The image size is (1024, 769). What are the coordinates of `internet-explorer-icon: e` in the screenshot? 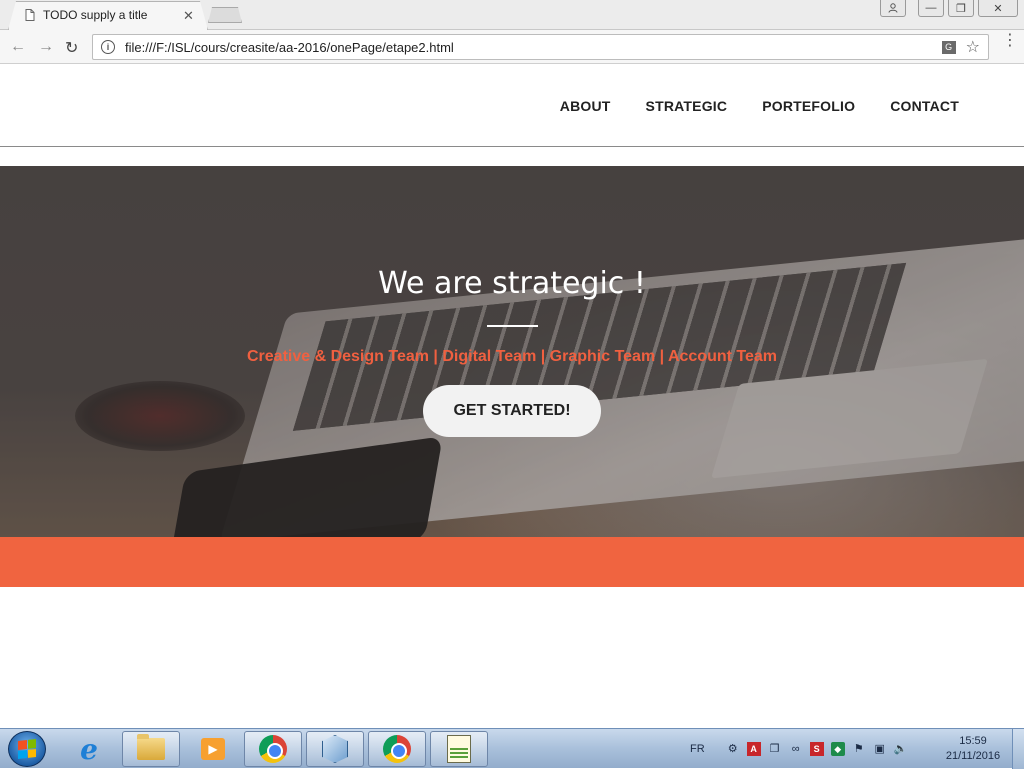 It's located at (89, 749).